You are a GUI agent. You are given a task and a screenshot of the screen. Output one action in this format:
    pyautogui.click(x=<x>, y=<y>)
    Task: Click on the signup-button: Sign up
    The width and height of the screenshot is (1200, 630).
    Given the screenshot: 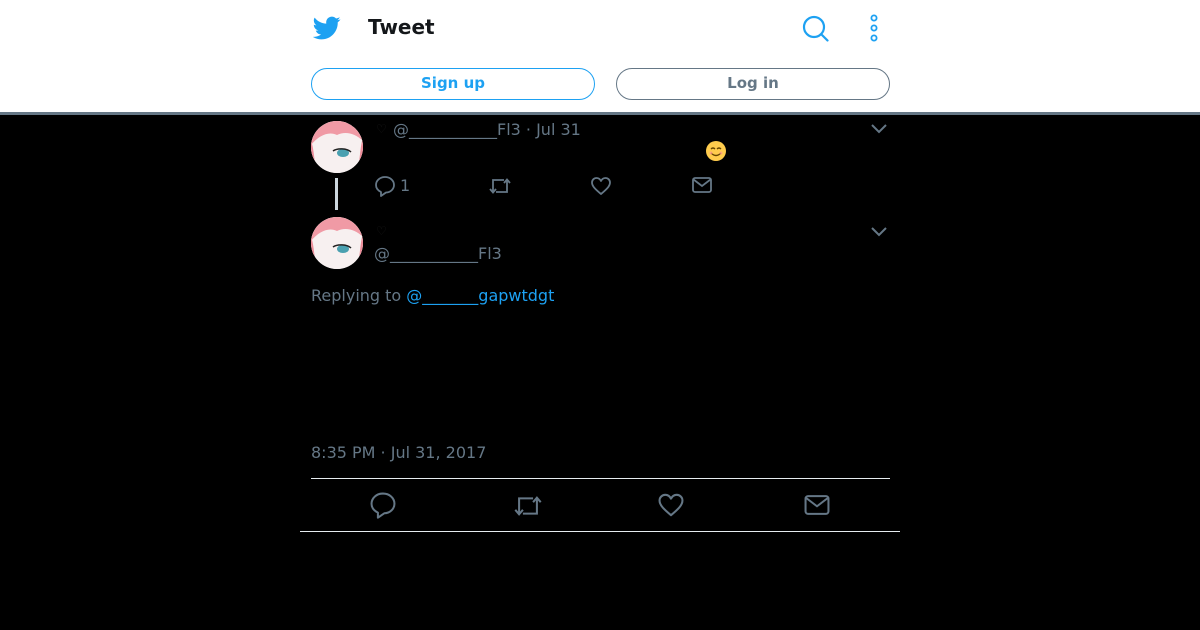 What is the action you would take?
    pyautogui.click(x=453, y=84)
    